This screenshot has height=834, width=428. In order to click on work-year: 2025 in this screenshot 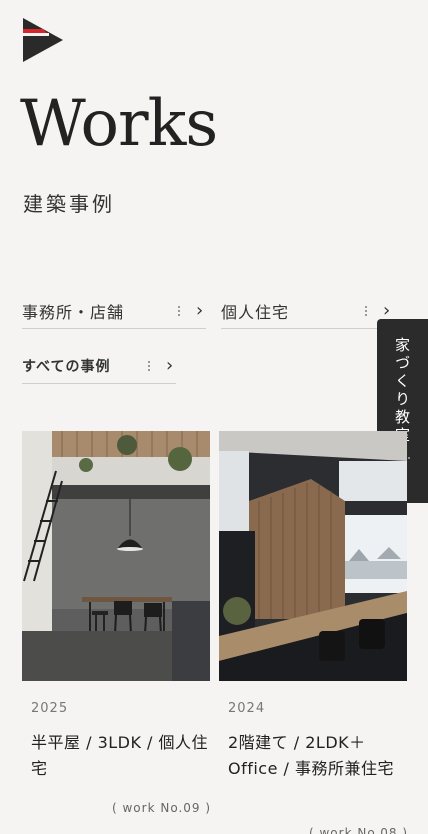, I will do `click(50, 708)`.